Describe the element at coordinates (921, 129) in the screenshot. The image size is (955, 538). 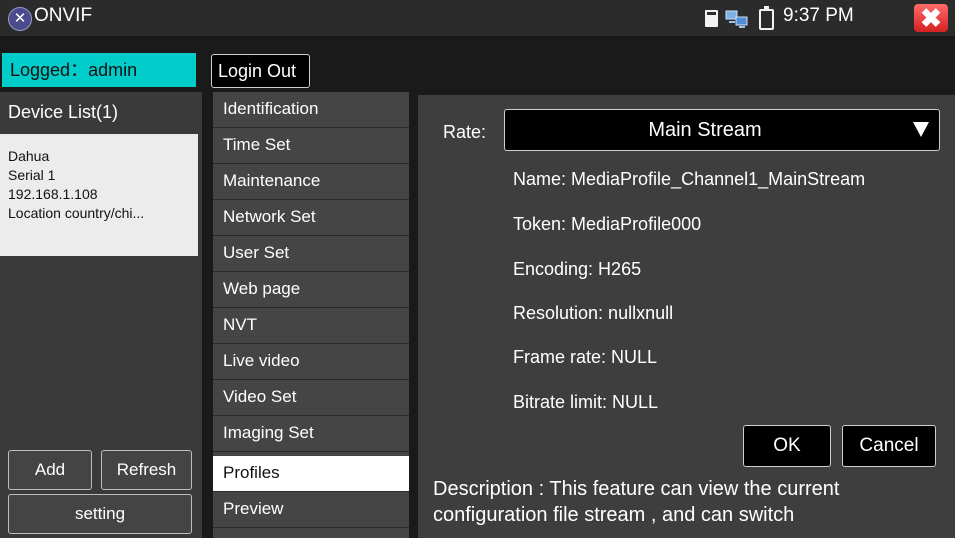
I see `dropdown-arrow-icon` at that location.